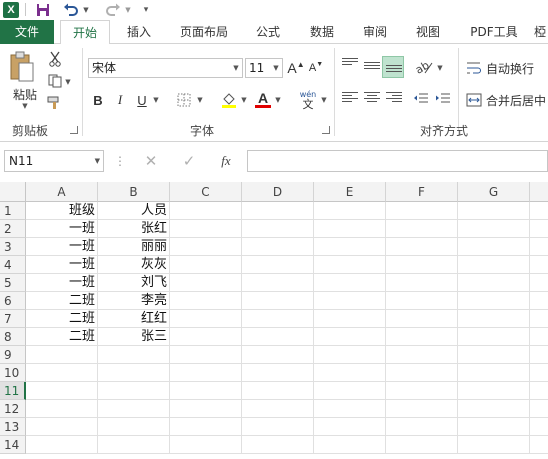 The image size is (548, 459). Describe the element at coordinates (86, 10) in the screenshot. I see `undo-dropdown-icon: ▼` at that location.